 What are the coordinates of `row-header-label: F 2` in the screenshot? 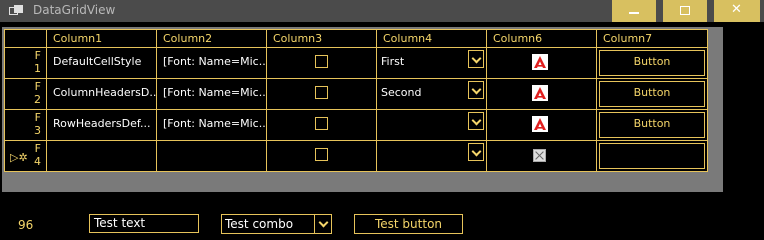 It's located at (37, 93).